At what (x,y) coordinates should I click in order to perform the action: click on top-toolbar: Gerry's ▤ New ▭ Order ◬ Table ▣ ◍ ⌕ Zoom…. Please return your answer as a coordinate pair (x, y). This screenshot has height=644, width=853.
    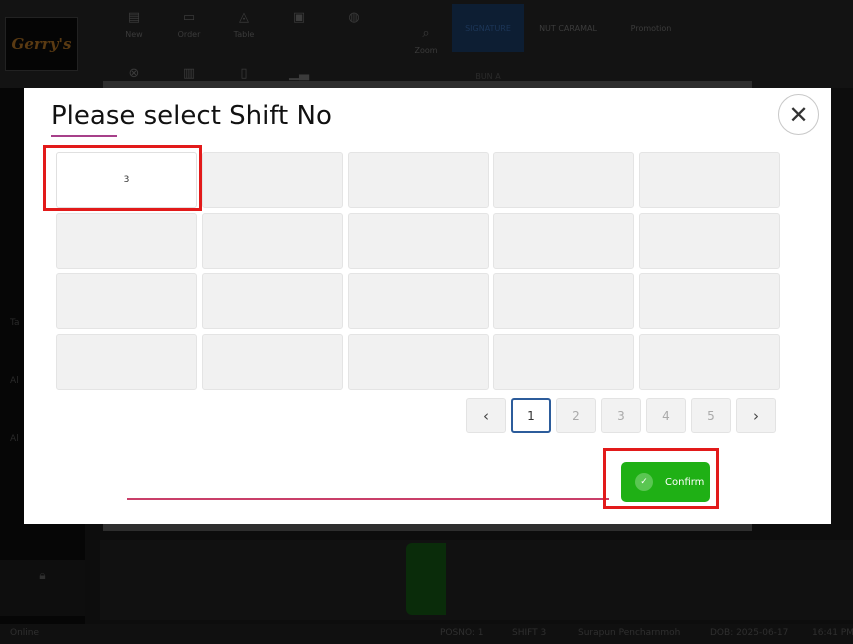
    Looking at the image, I should click on (426, 44).